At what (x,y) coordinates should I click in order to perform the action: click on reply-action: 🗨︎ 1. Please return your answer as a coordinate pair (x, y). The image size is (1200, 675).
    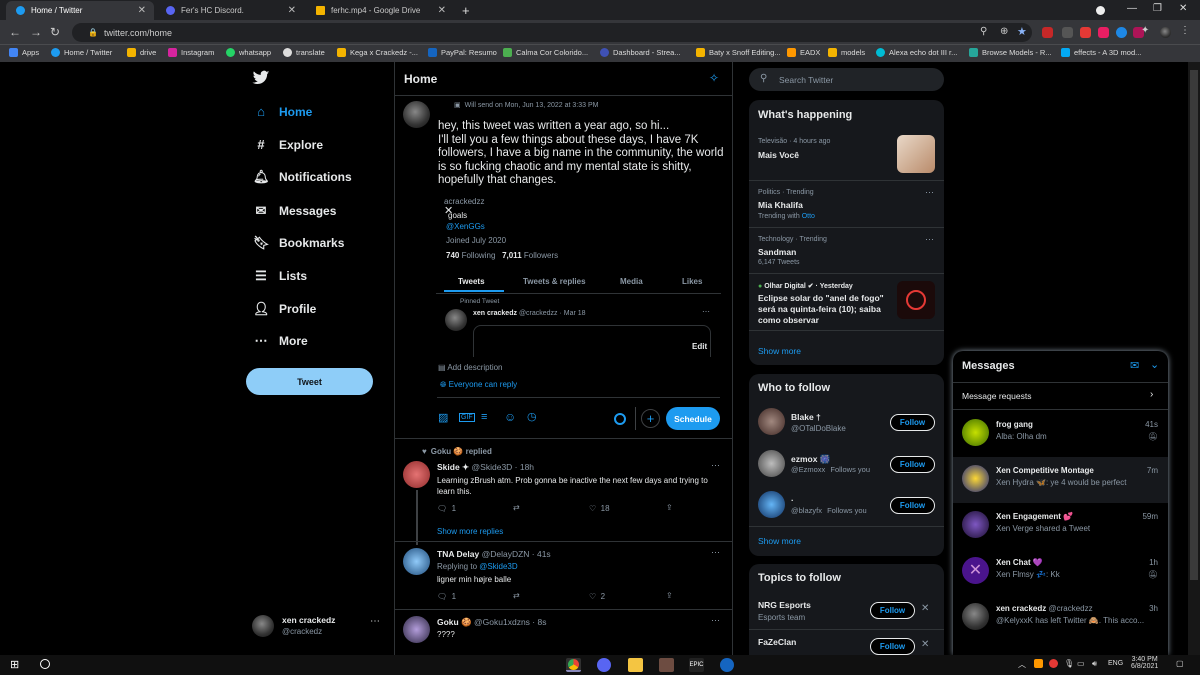
    Looking at the image, I should click on (446, 508).